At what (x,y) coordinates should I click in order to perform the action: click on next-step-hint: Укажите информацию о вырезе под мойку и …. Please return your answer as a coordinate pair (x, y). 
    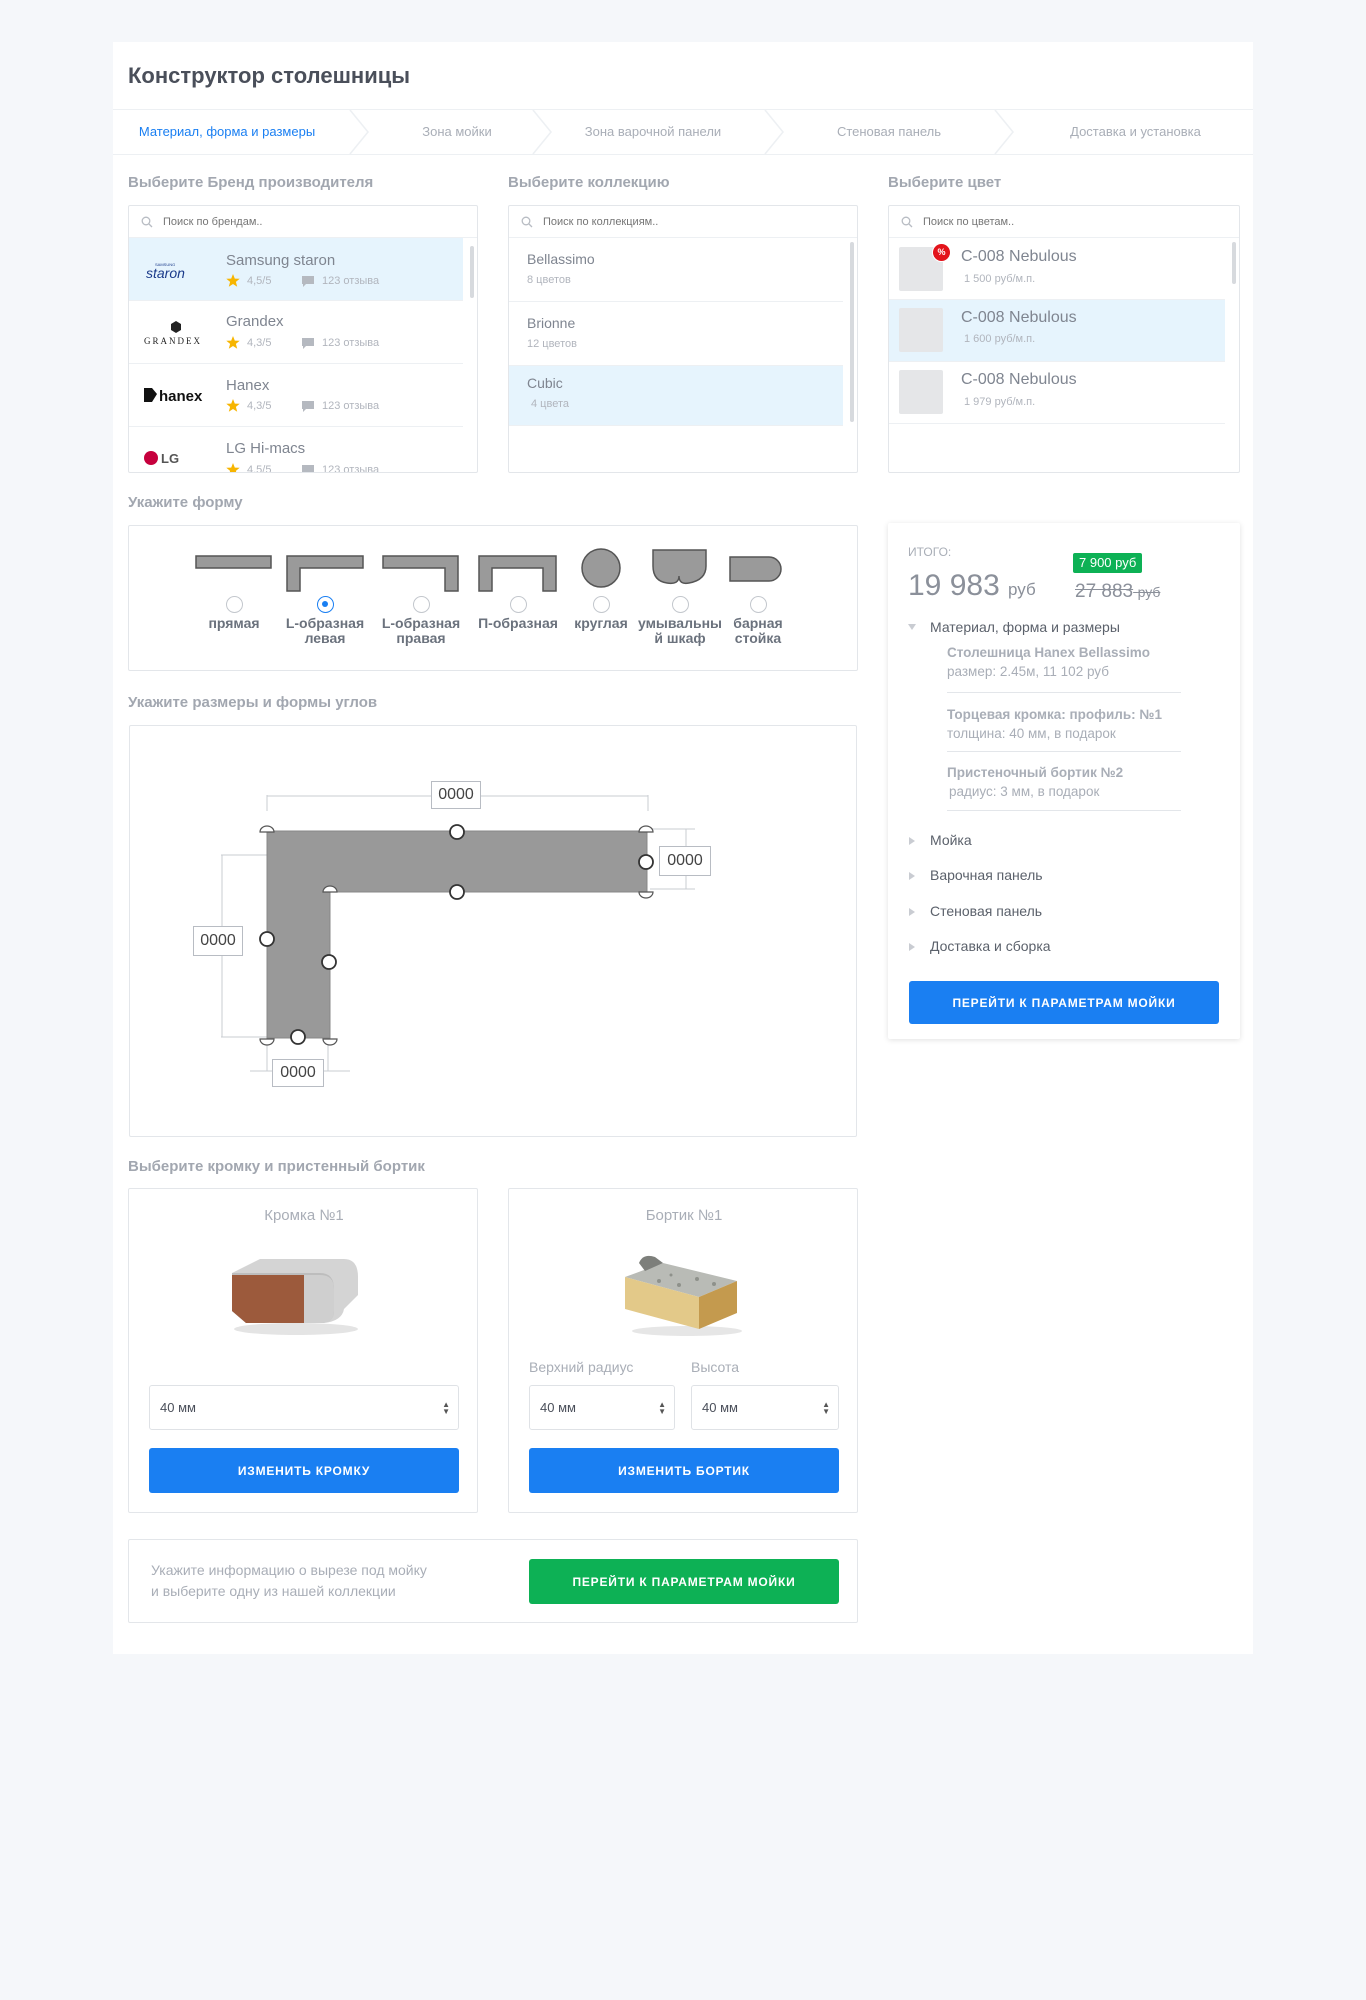
    Looking at the image, I should click on (289, 1581).